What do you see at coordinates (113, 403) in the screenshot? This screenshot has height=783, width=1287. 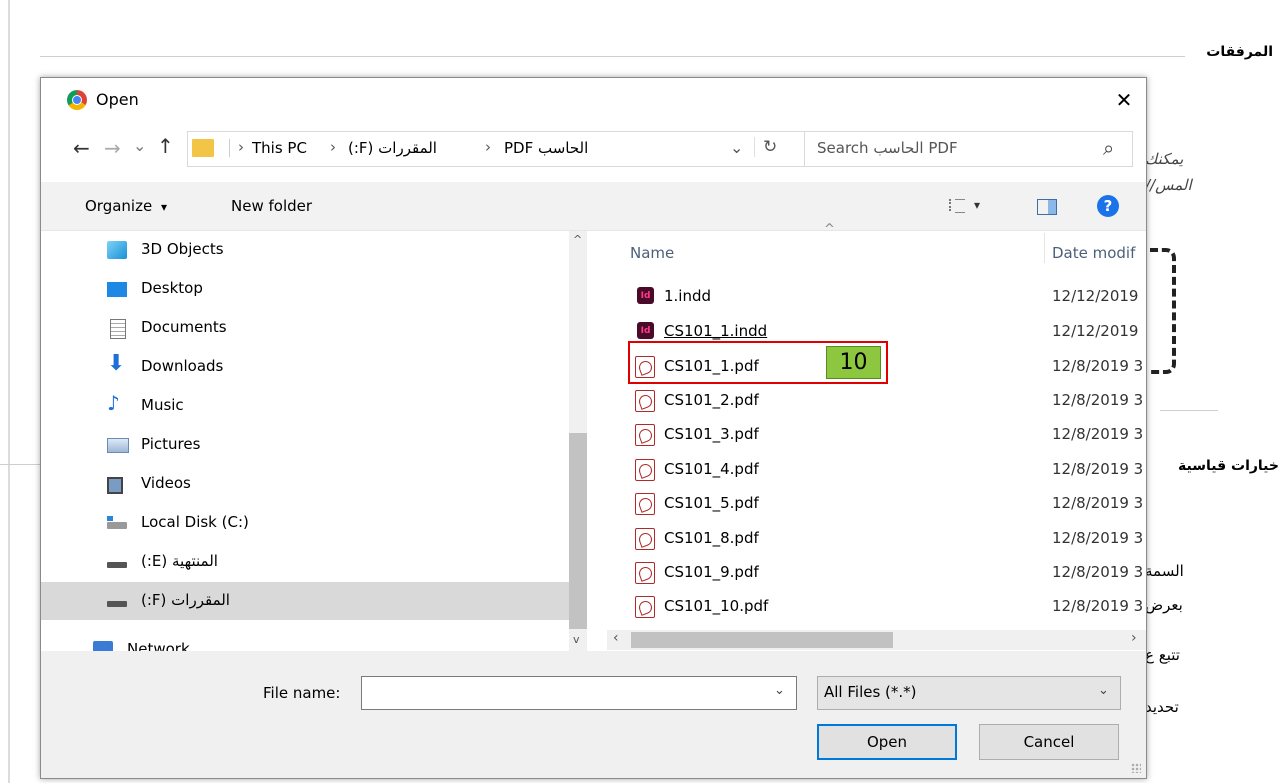 I see `music-icon: ♪` at bounding box center [113, 403].